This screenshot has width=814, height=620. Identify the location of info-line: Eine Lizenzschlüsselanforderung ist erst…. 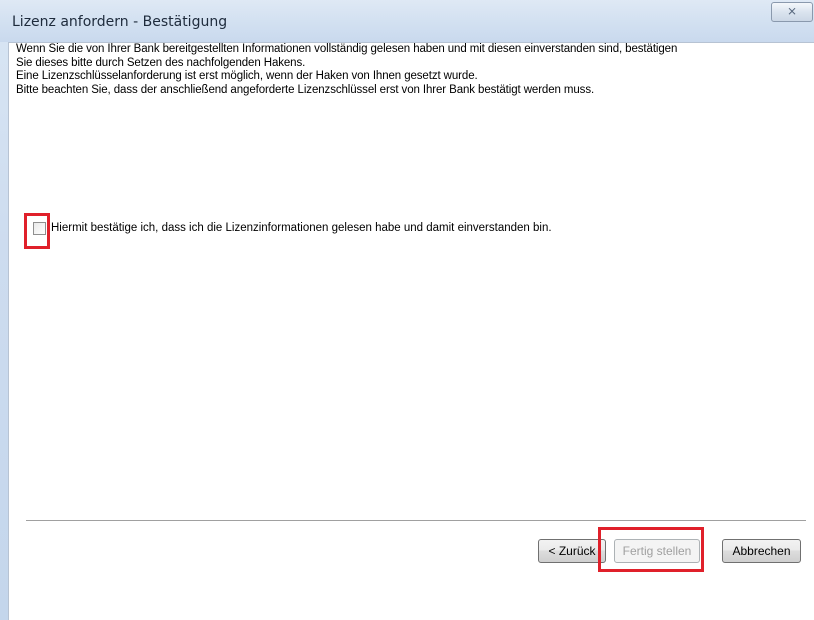
(247, 76).